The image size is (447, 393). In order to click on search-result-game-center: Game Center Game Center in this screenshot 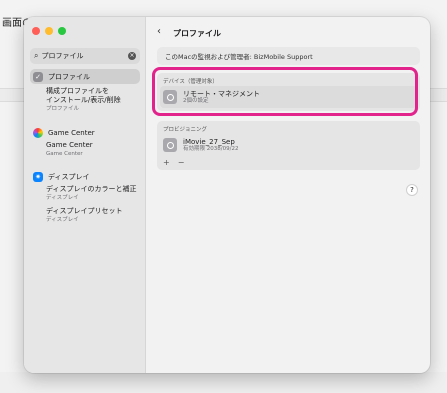, I will do `click(69, 150)`.